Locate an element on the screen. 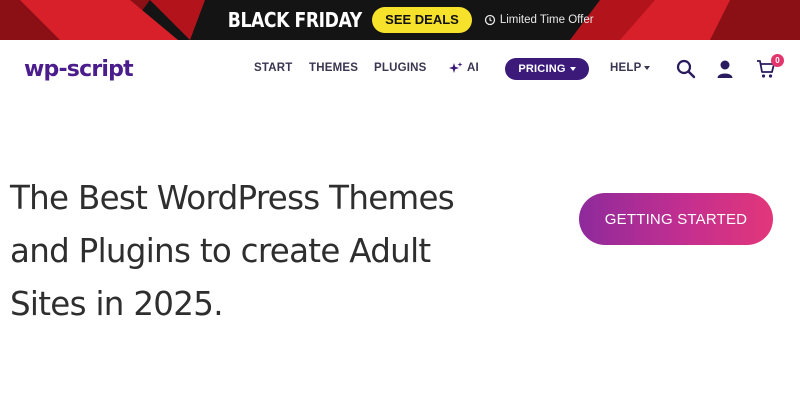  promo-title: BLACK FRIDAY is located at coordinates (295, 20).